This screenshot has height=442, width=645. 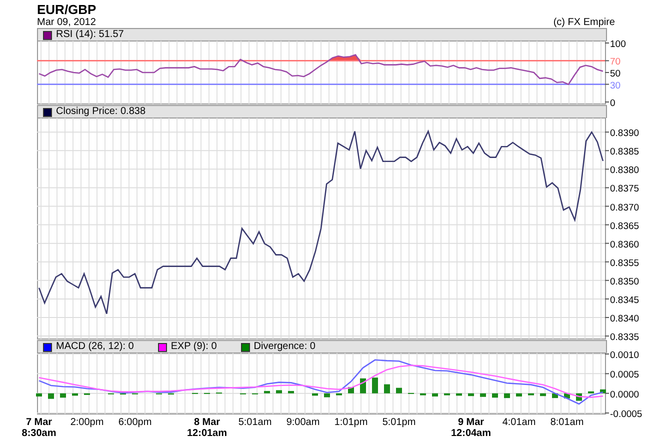 What do you see at coordinates (87, 422) in the screenshot?
I see `axis-label: 2:00pm` at bounding box center [87, 422].